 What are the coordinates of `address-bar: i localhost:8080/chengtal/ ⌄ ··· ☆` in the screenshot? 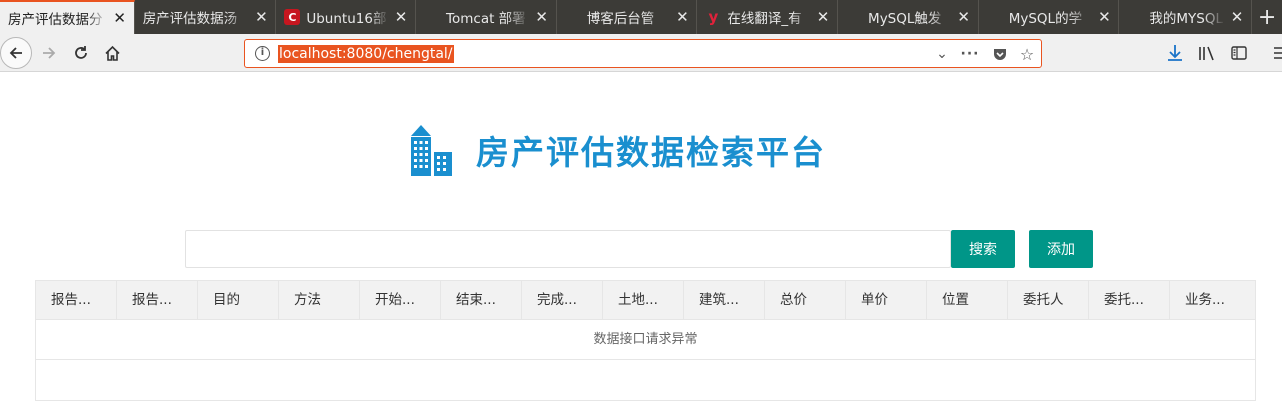 It's located at (643, 53).